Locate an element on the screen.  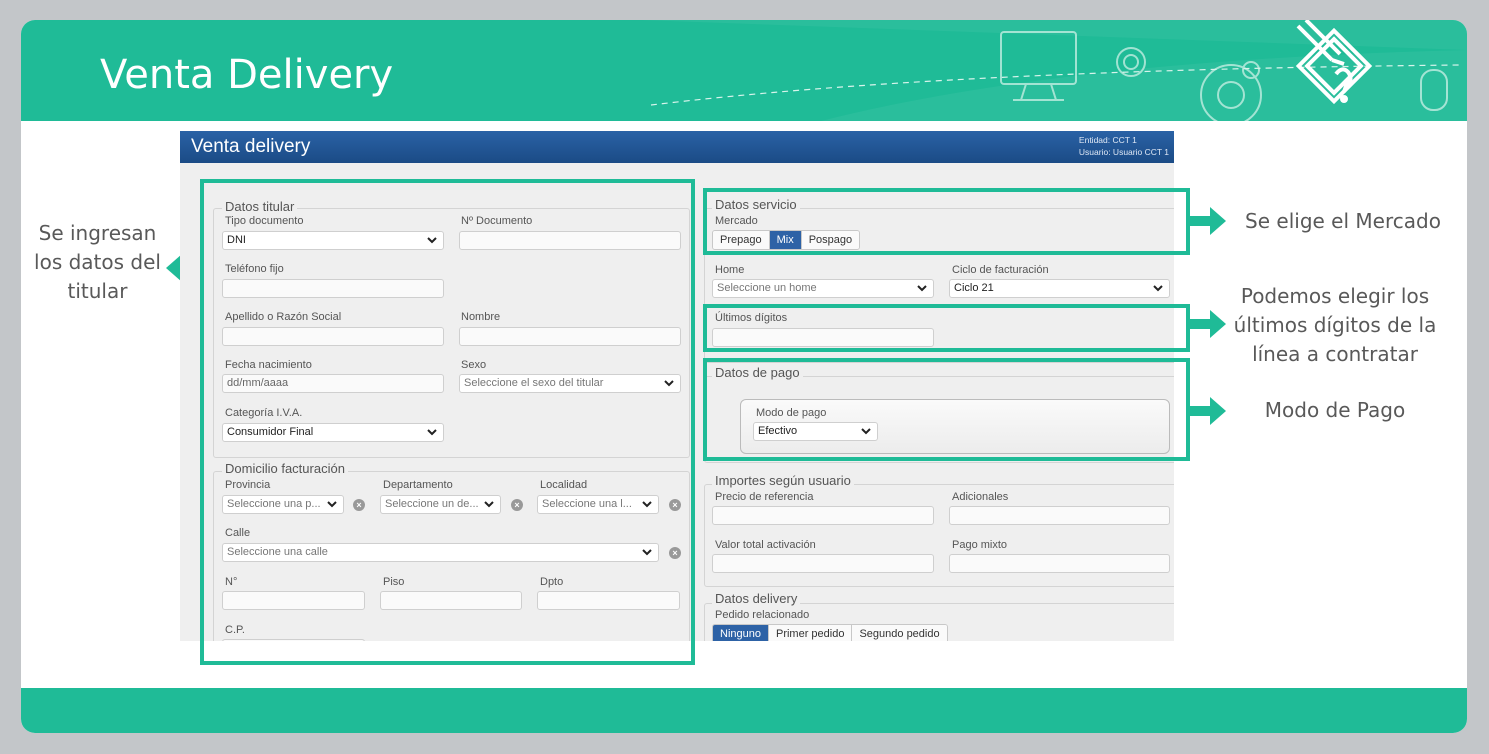
user-info: Entidad: CCT 1 Usuario: Usuario CCT 1 is located at coordinates (1124, 146).